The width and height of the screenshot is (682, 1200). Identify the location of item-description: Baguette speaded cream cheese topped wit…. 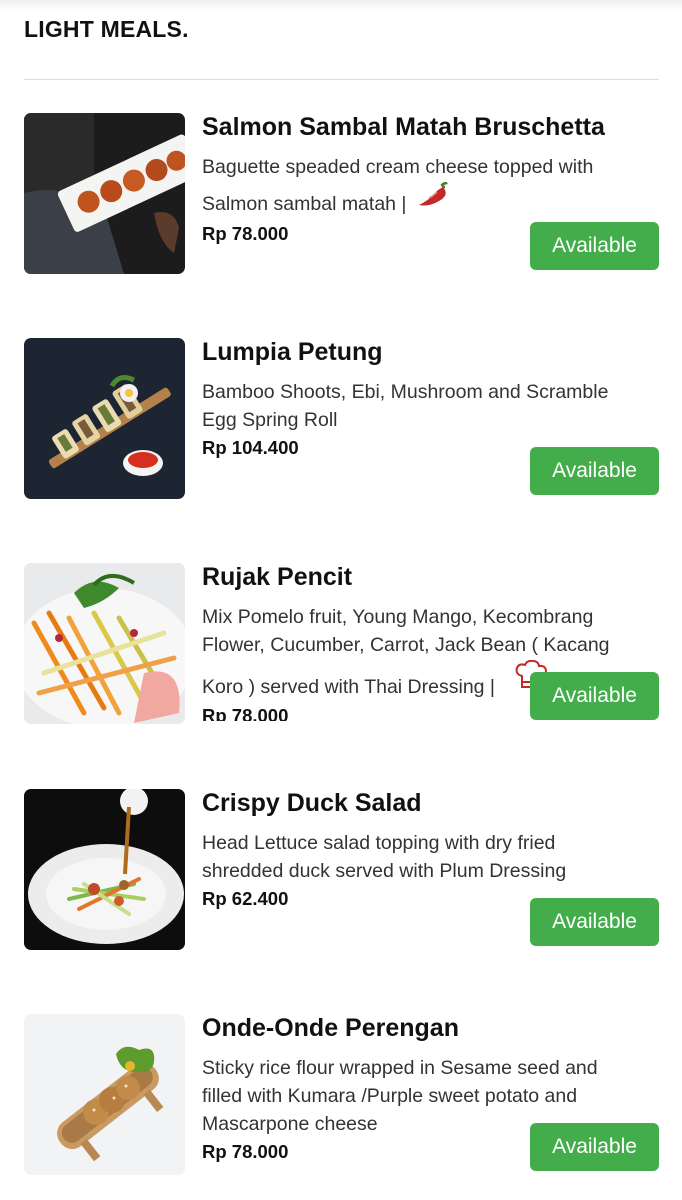
(422, 185).